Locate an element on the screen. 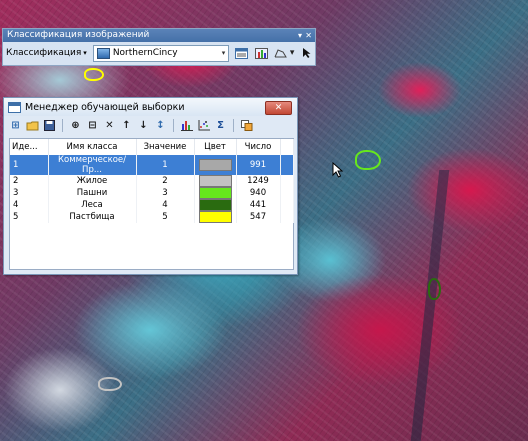  cell-count: 991 is located at coordinates (258, 165).